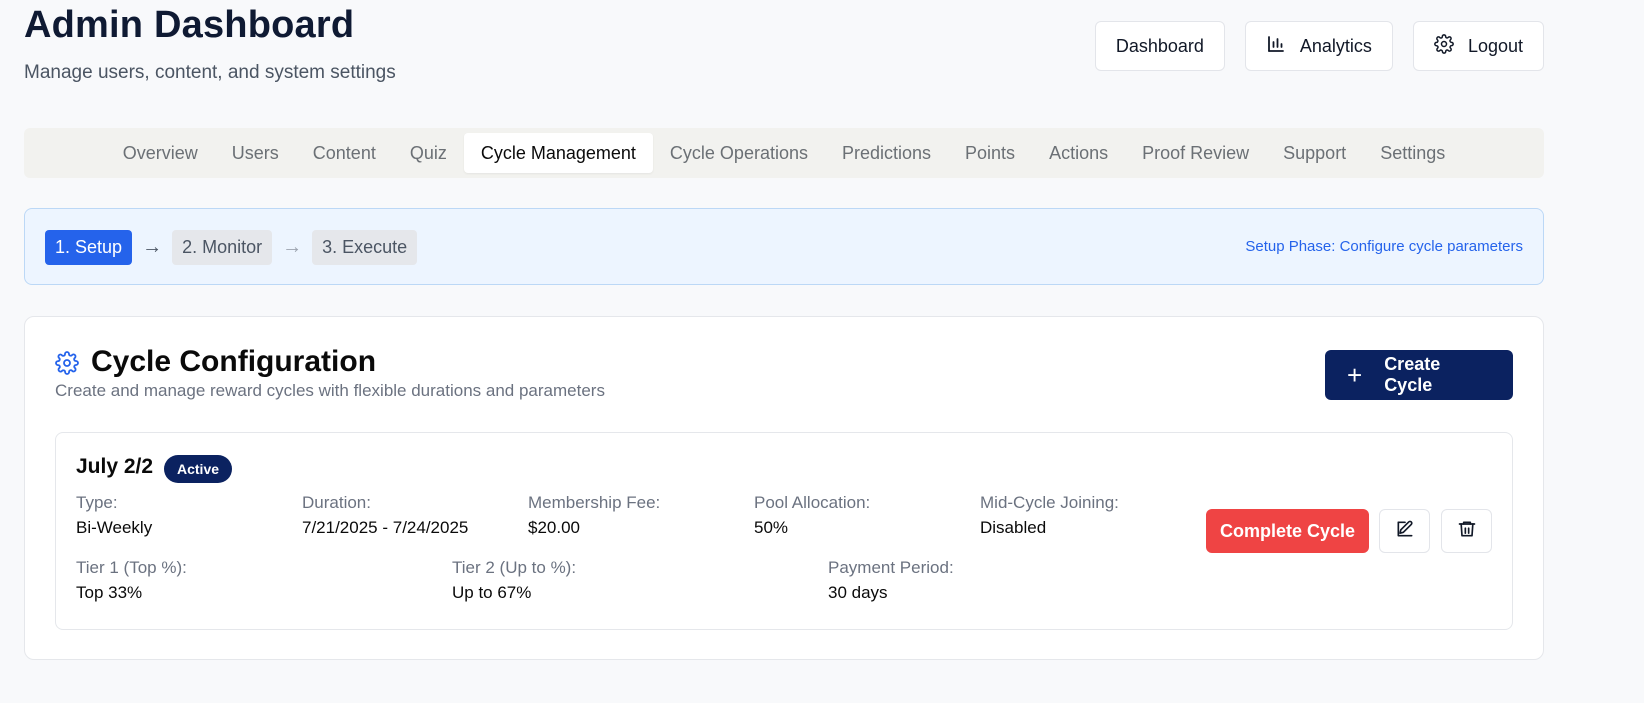  I want to click on field-value: 30 days, so click(858, 592).